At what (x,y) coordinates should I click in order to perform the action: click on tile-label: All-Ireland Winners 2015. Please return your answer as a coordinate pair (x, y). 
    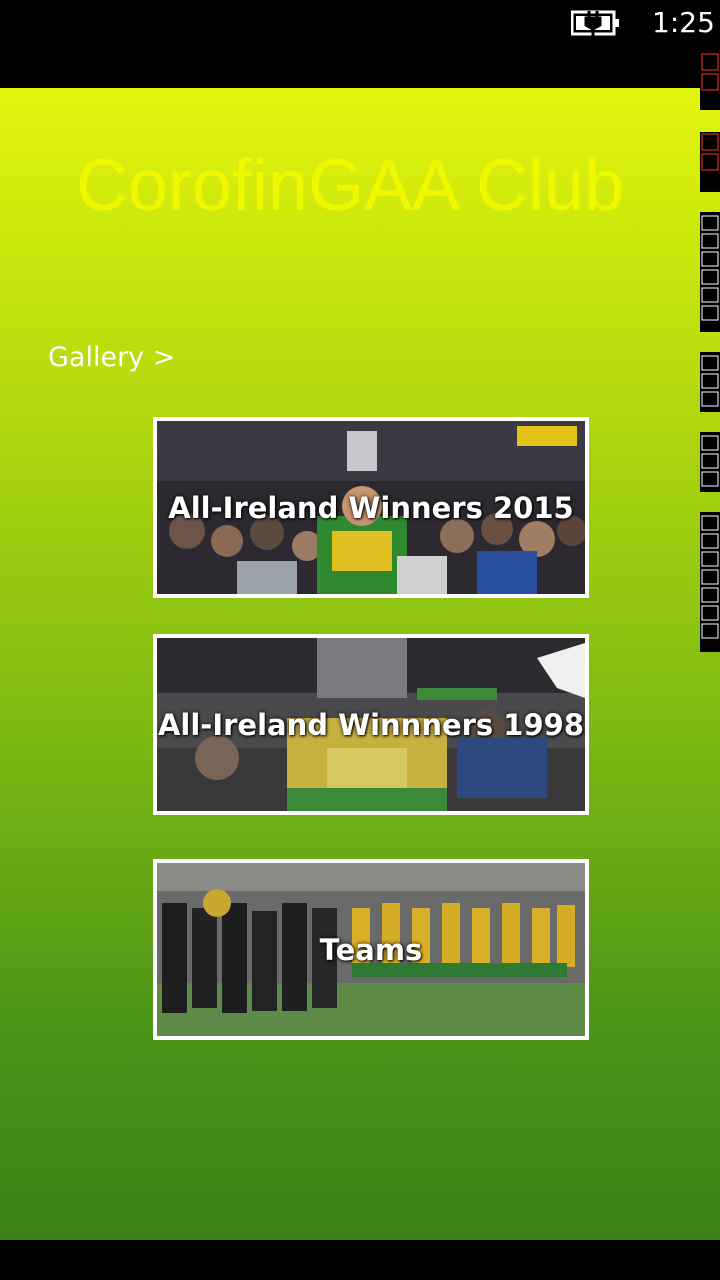
    Looking at the image, I should click on (371, 507).